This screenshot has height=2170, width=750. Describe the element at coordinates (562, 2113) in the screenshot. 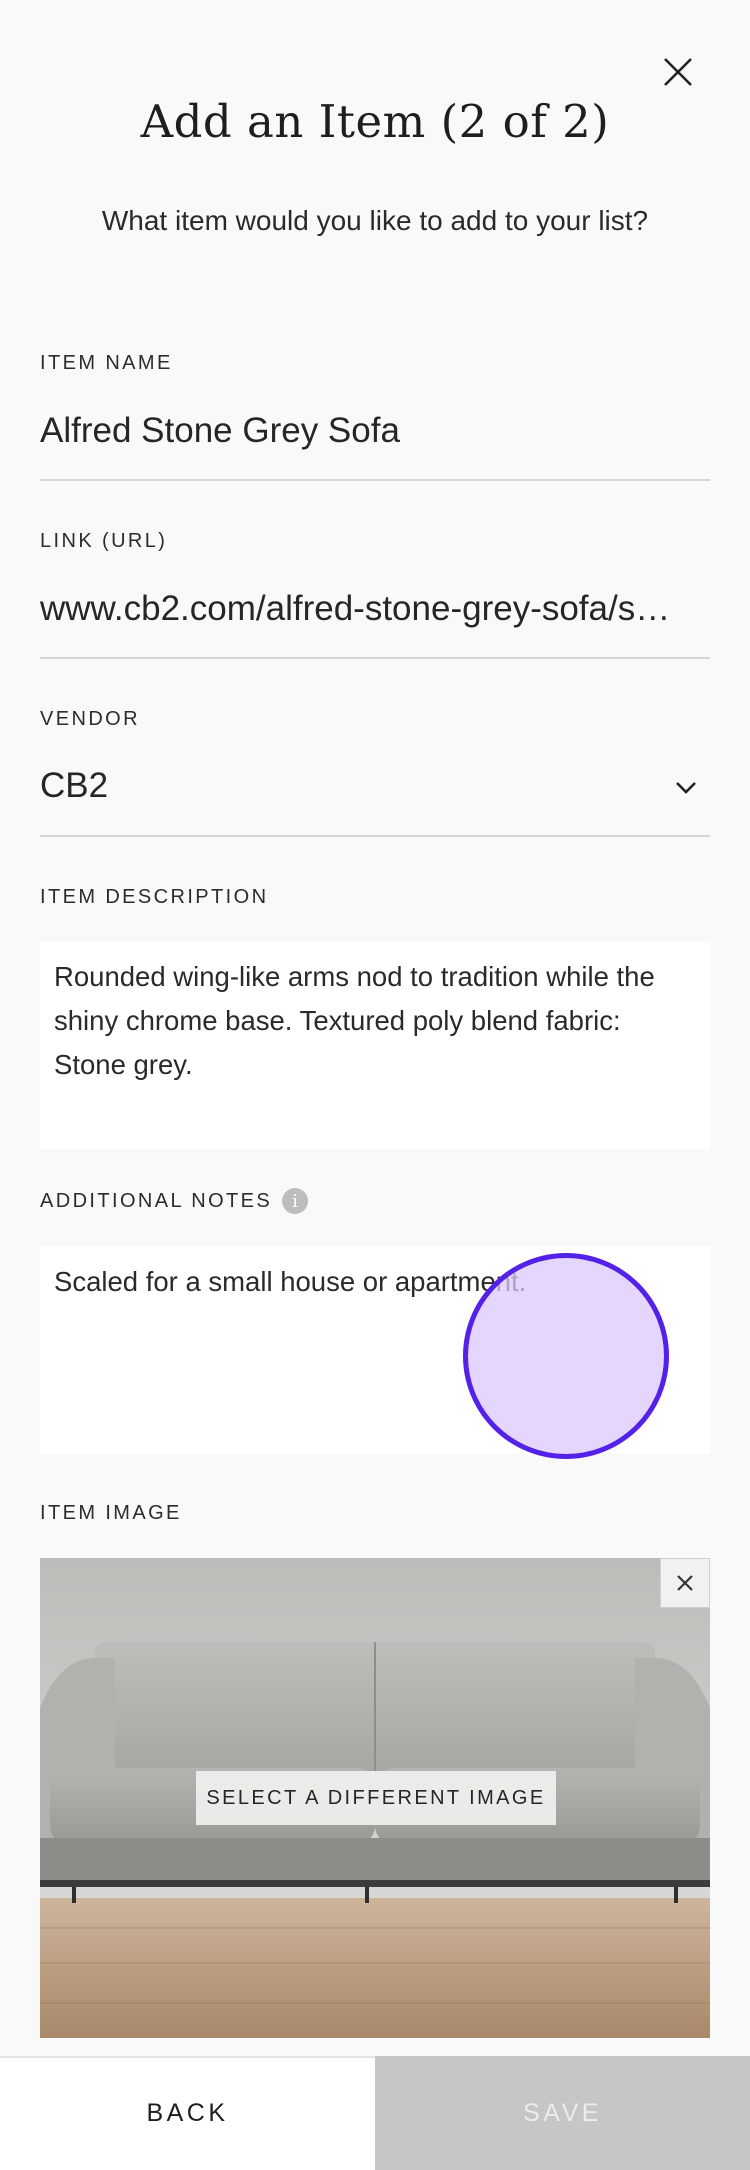

I see `save-button: SAVE` at that location.